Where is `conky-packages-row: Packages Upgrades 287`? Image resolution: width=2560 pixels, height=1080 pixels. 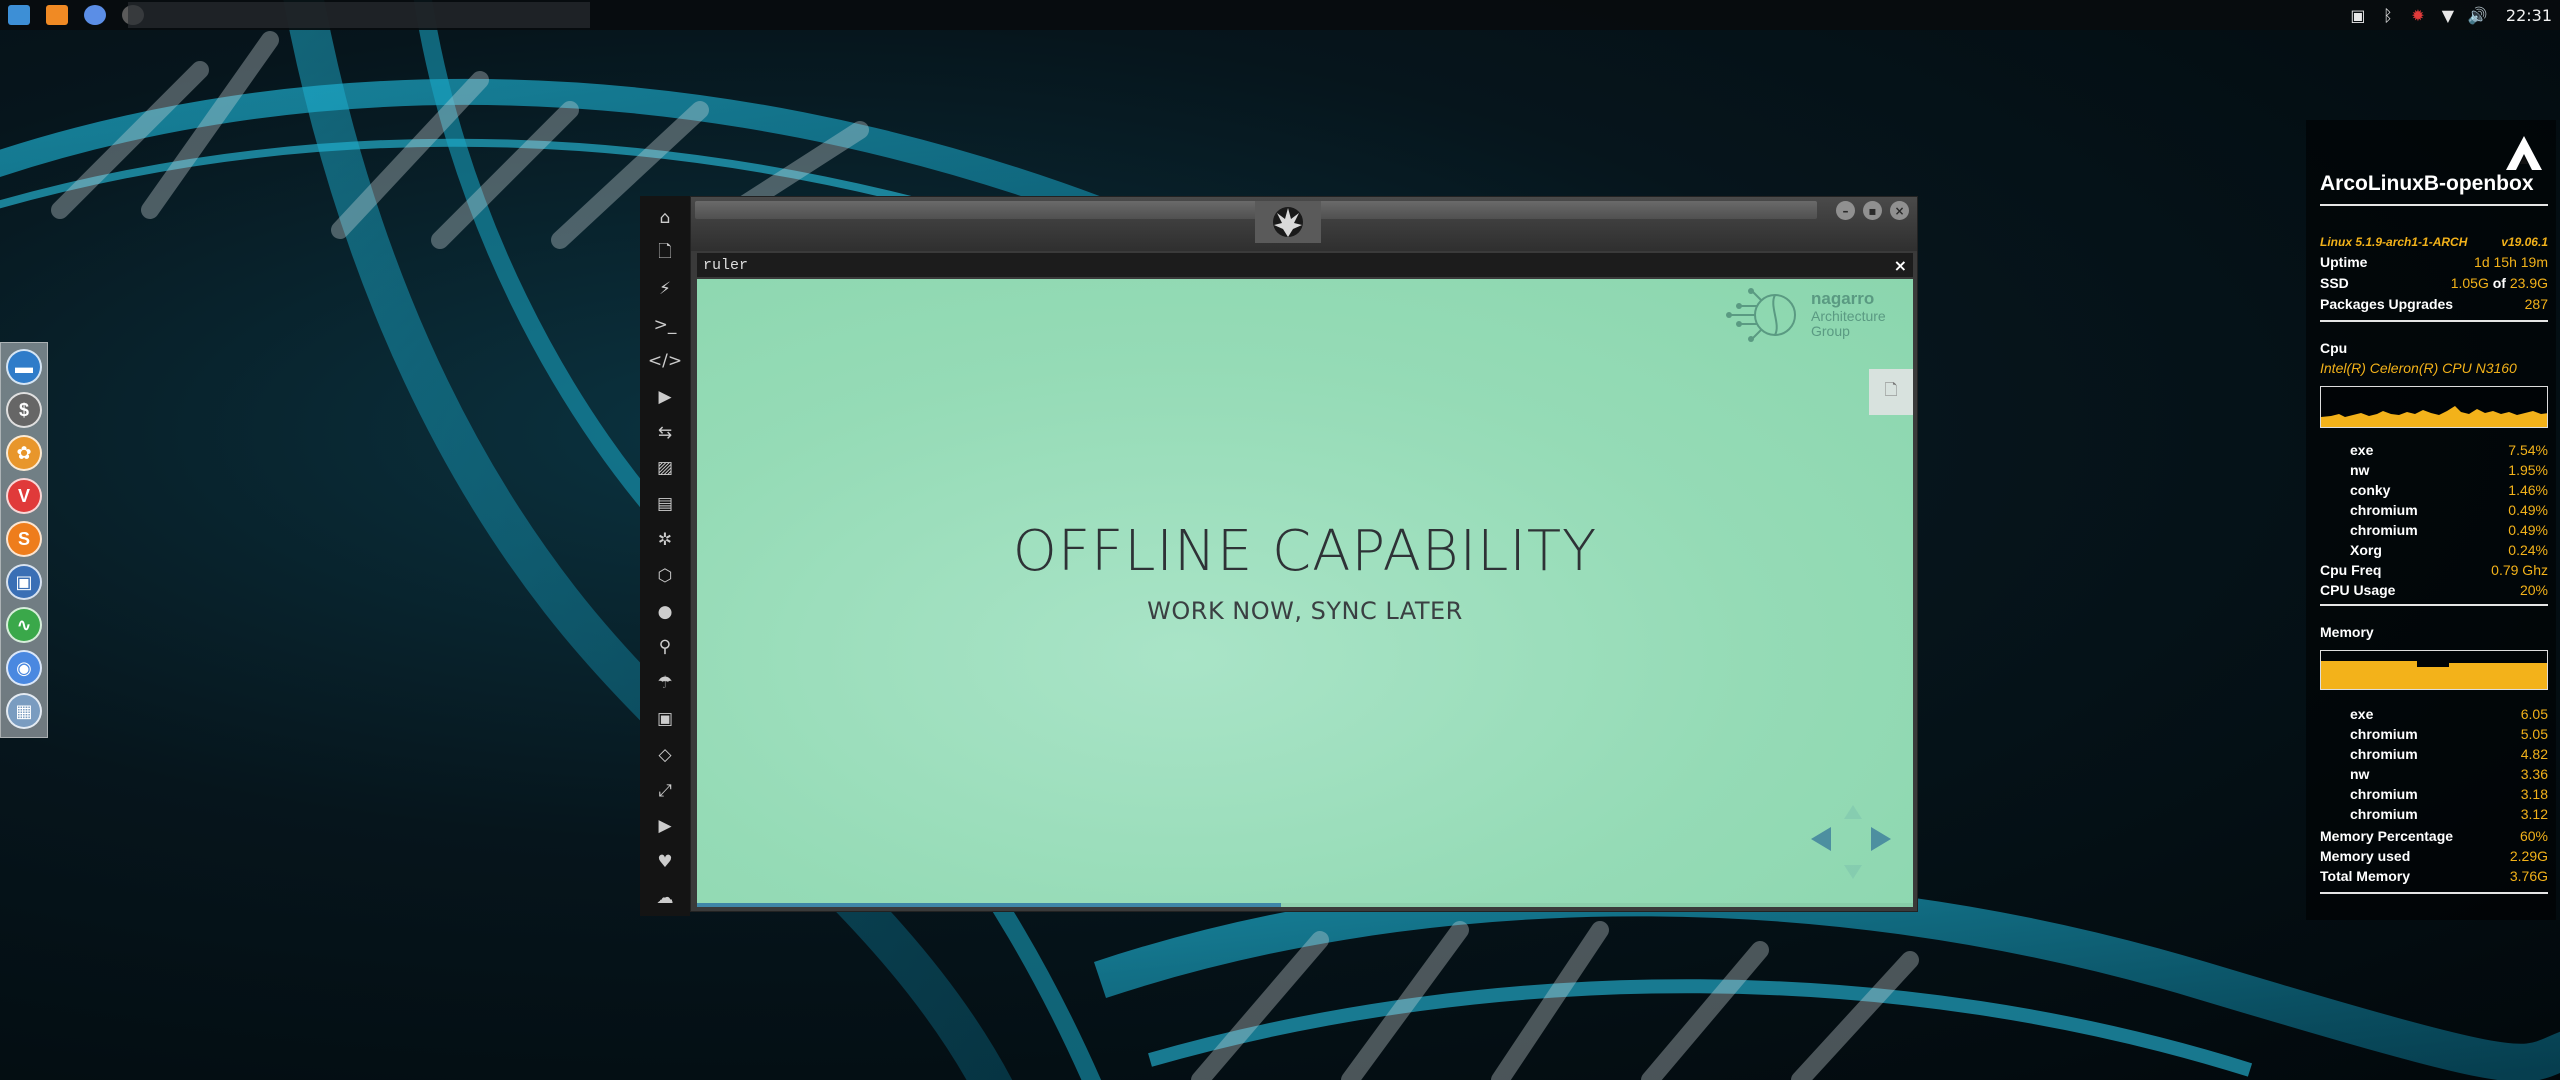 conky-packages-row: Packages Upgrades 287 is located at coordinates (2434, 304).